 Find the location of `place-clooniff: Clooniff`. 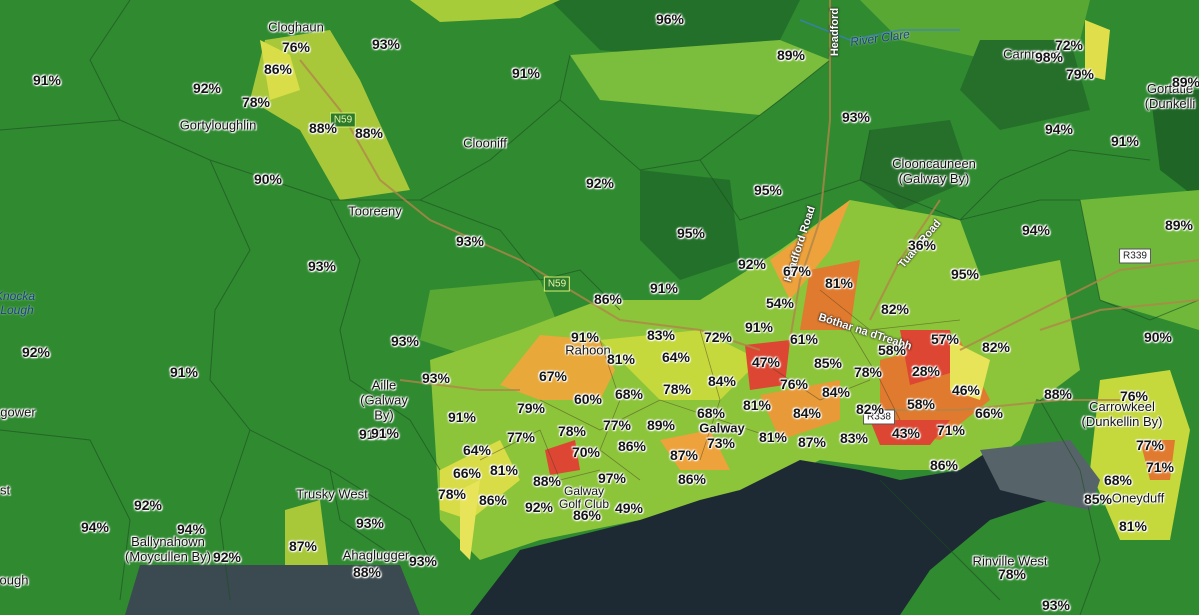

place-clooniff: Clooniff is located at coordinates (485, 143).